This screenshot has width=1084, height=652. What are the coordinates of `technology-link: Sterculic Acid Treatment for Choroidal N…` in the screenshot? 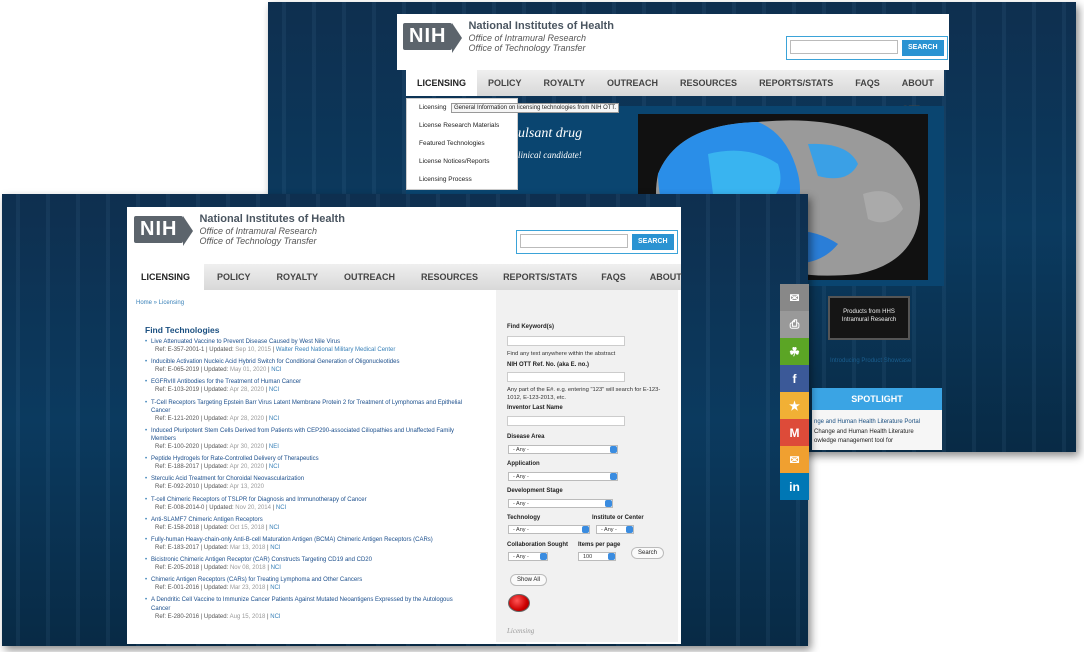 It's located at (308, 479).